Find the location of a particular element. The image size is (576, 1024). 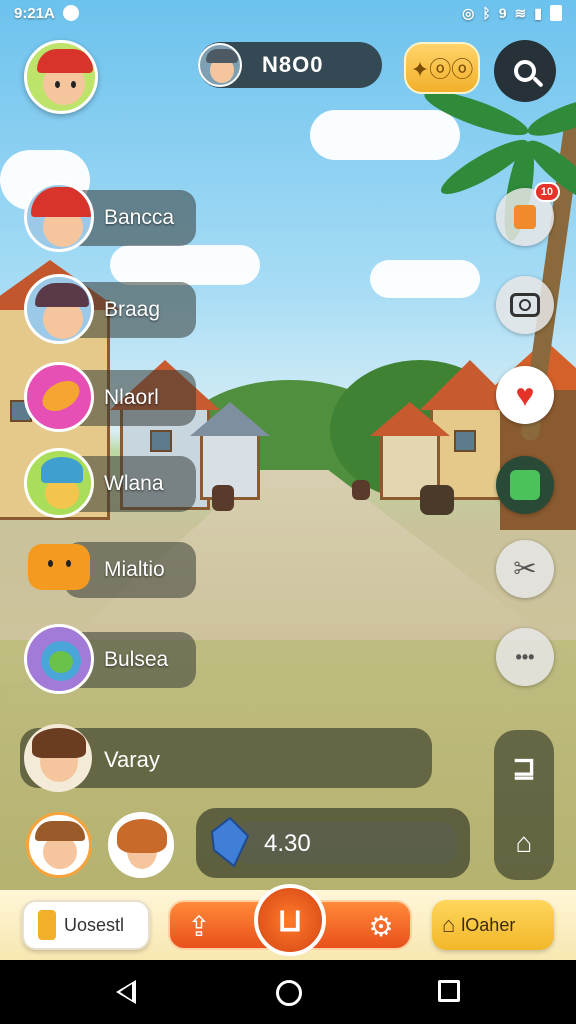

system-nav-bar is located at coordinates (288, 992).